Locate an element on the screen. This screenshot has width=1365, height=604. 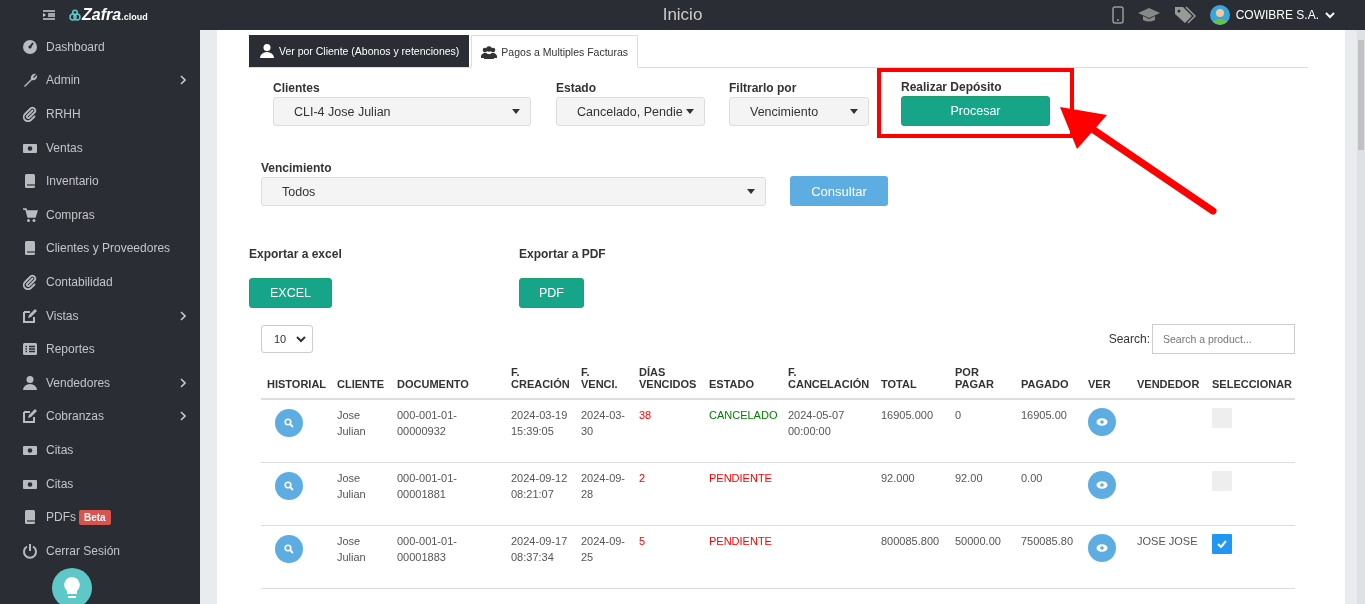
tab: Ver por Cliente (Abonos y retenciones) is located at coordinates (359, 51).